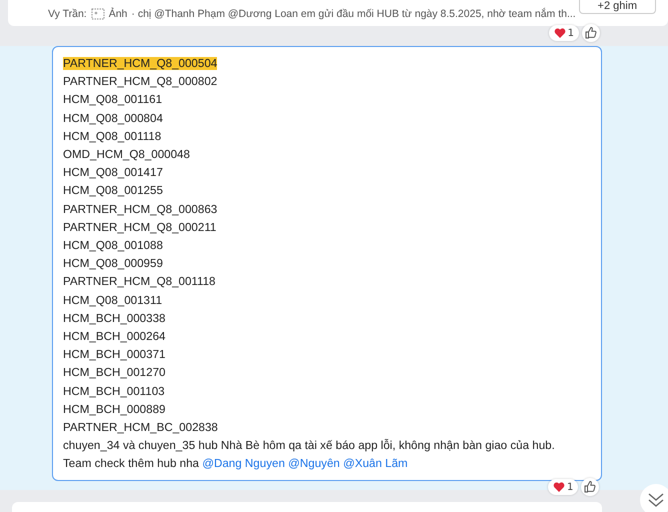  I want to click on message-line: HCM_BCH_001103, so click(114, 391).